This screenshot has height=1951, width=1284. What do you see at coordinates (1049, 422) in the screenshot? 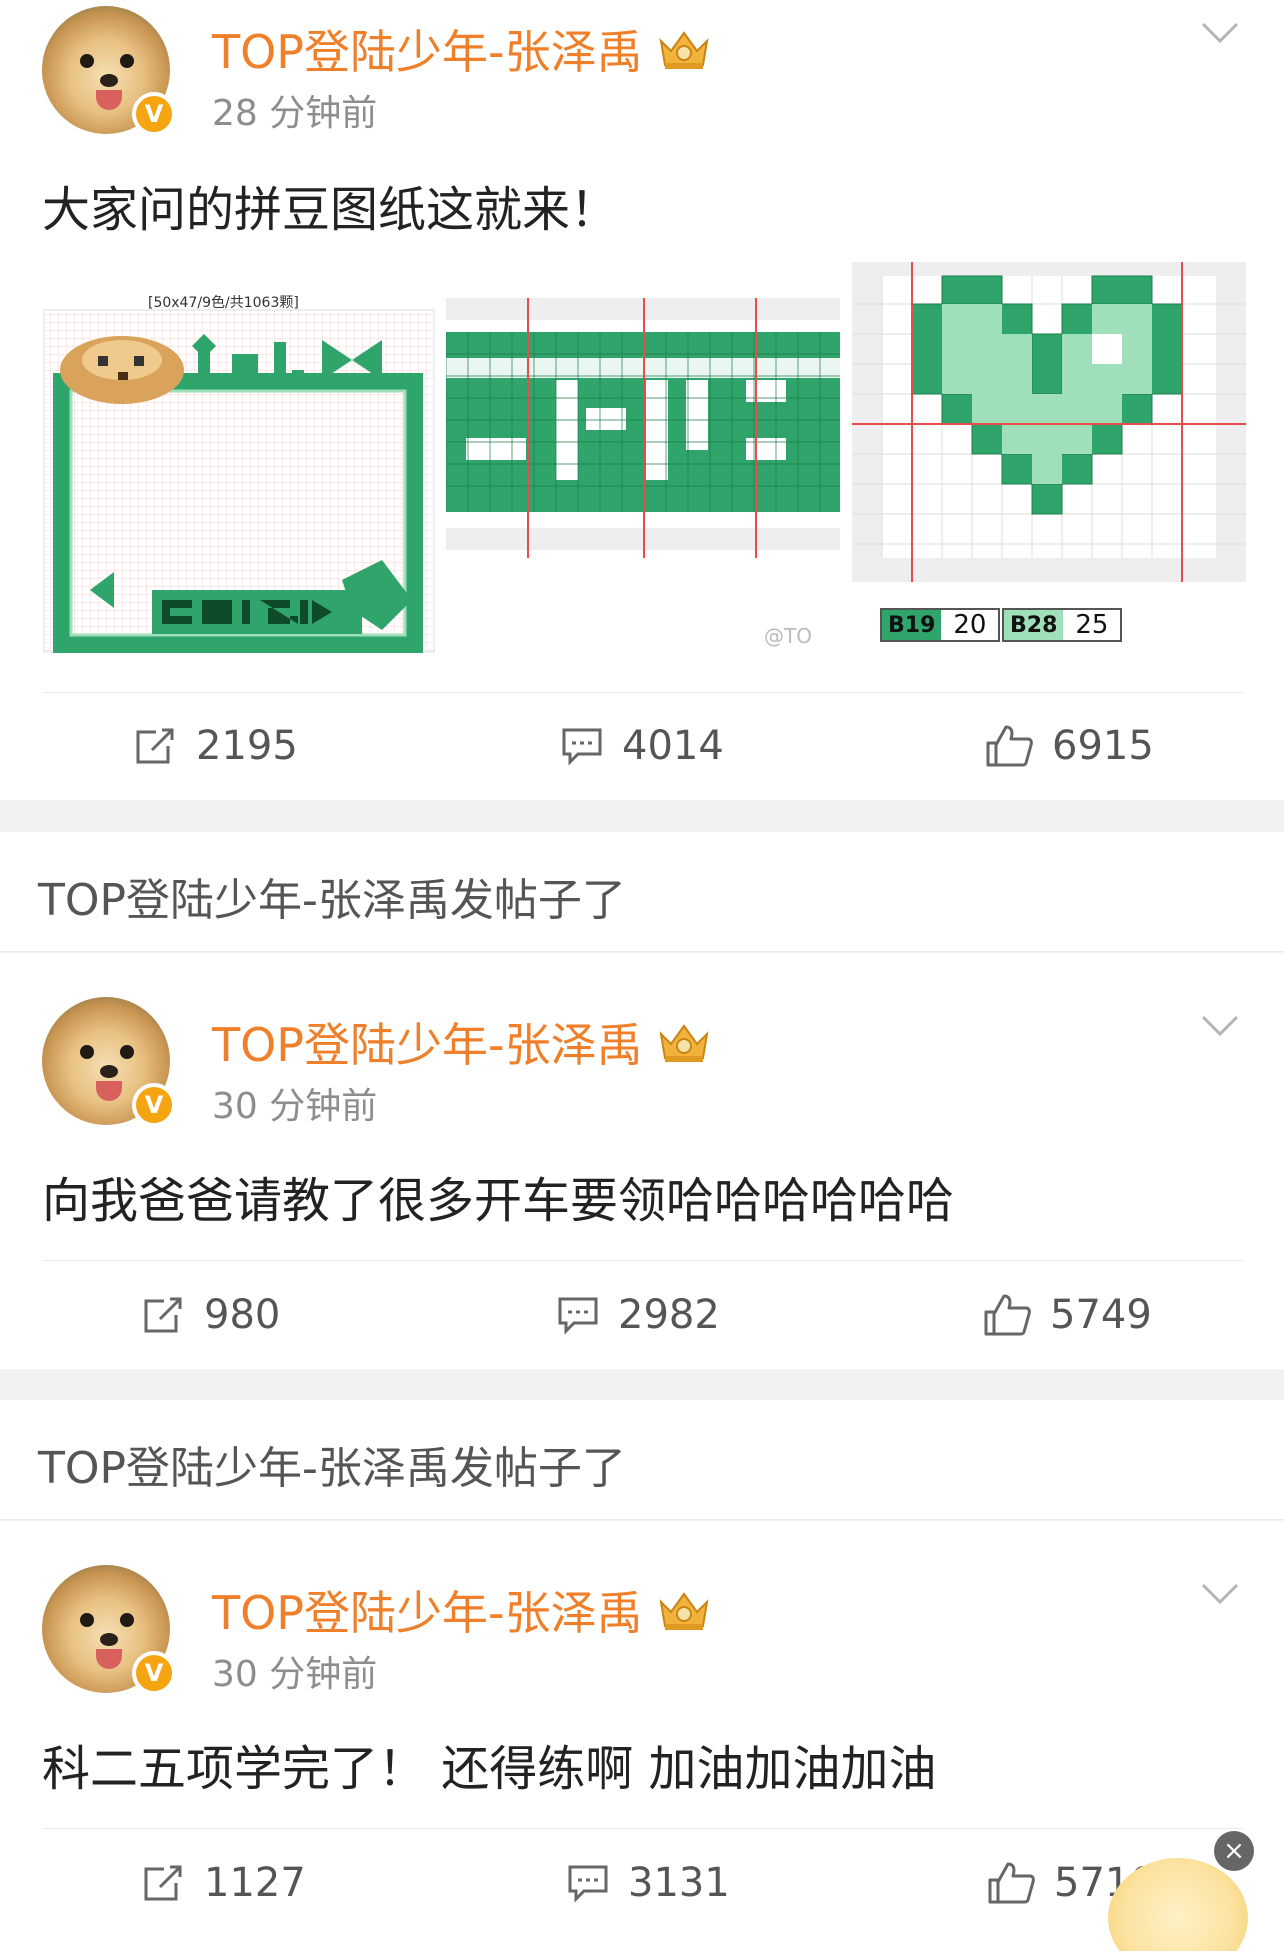
I see `bead-pattern-heart` at bounding box center [1049, 422].